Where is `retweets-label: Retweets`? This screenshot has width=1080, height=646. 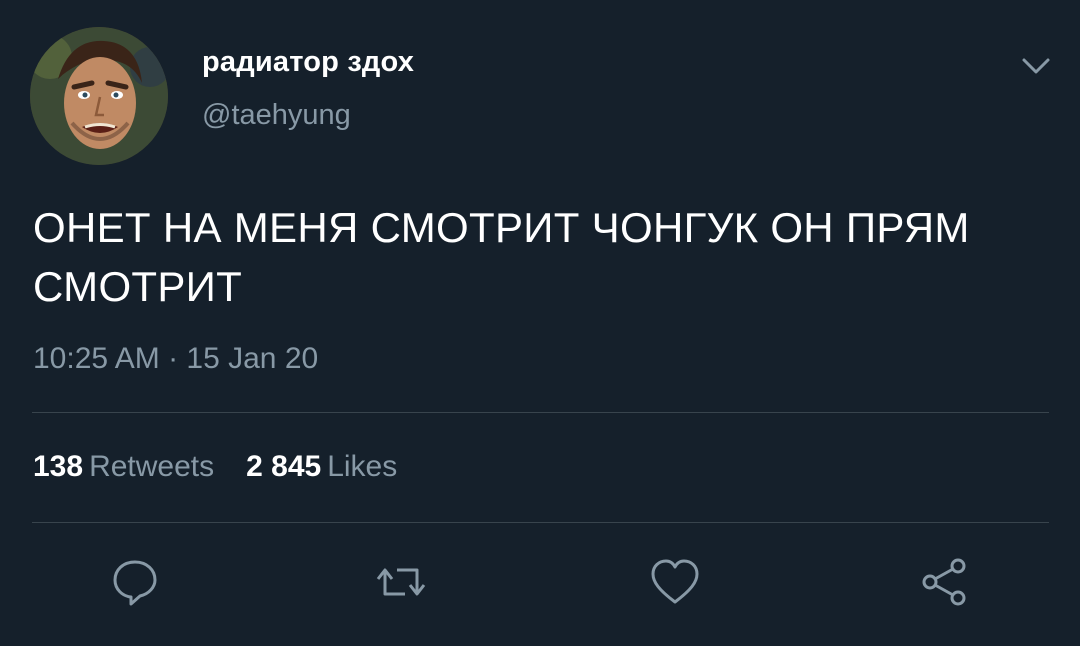
retweets-label: Retweets is located at coordinates (152, 466).